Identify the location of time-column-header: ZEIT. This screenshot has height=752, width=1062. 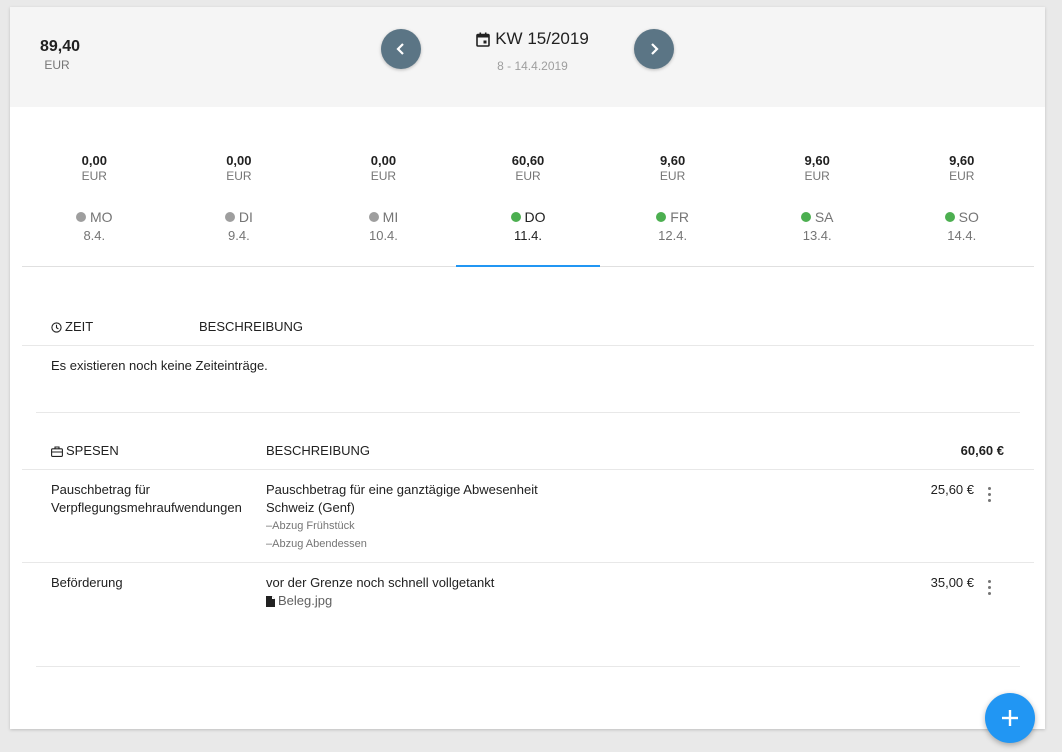
(72, 326).